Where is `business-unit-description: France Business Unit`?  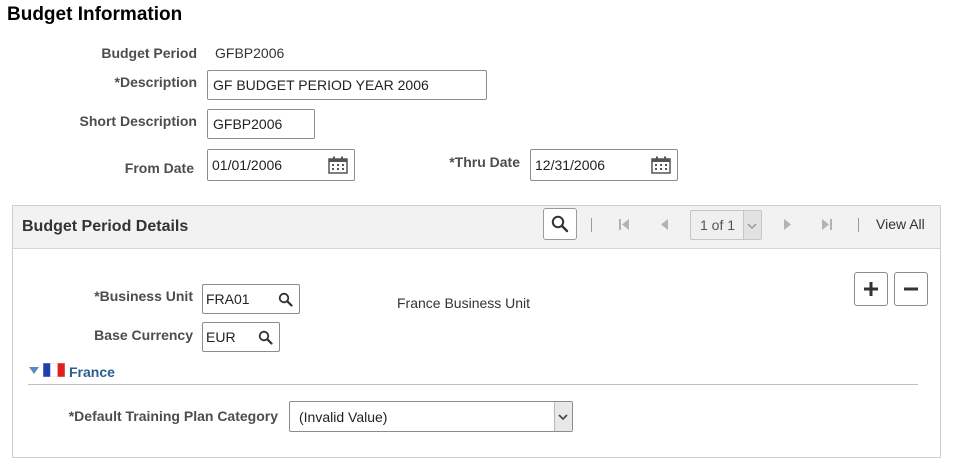
business-unit-description: France Business Unit is located at coordinates (464, 303).